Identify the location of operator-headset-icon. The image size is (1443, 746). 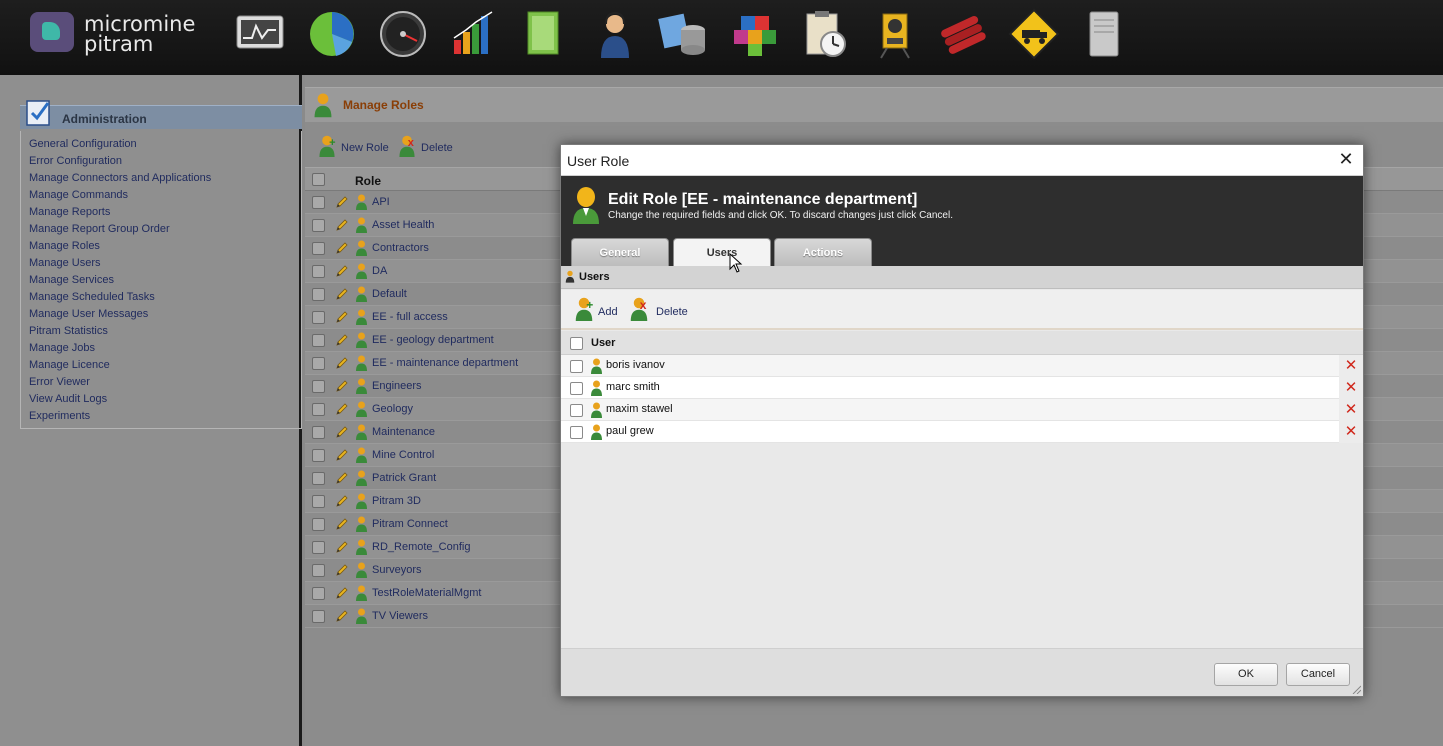
(615, 34).